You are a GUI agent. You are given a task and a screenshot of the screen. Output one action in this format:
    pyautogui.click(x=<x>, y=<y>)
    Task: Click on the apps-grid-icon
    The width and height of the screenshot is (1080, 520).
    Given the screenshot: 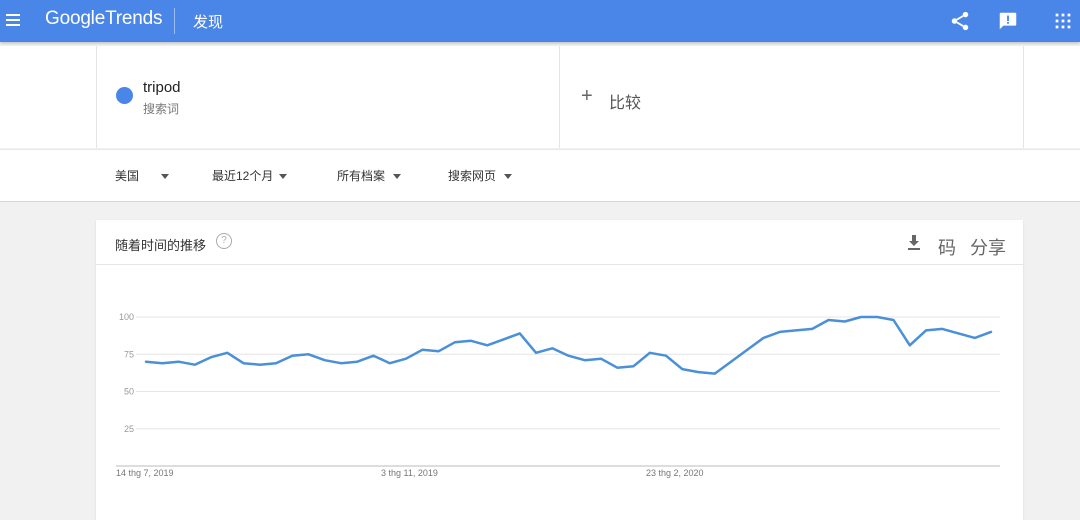 What is the action you would take?
    pyautogui.click(x=1063, y=21)
    